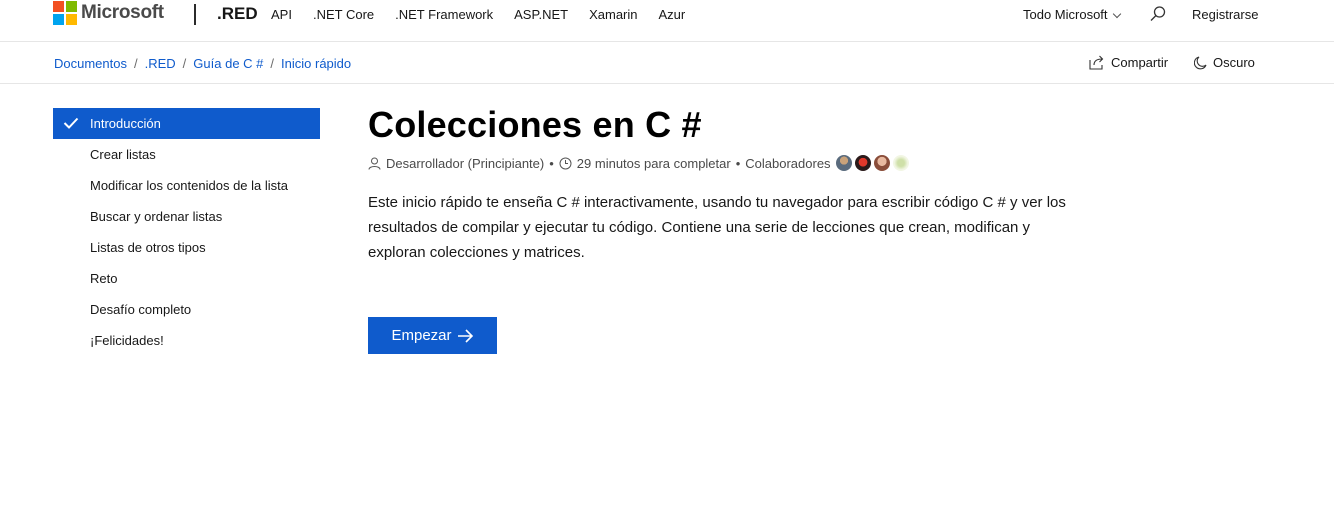  What do you see at coordinates (228, 63) in the screenshot?
I see `breadcrumb-csharp-guide: Guía de C #` at bounding box center [228, 63].